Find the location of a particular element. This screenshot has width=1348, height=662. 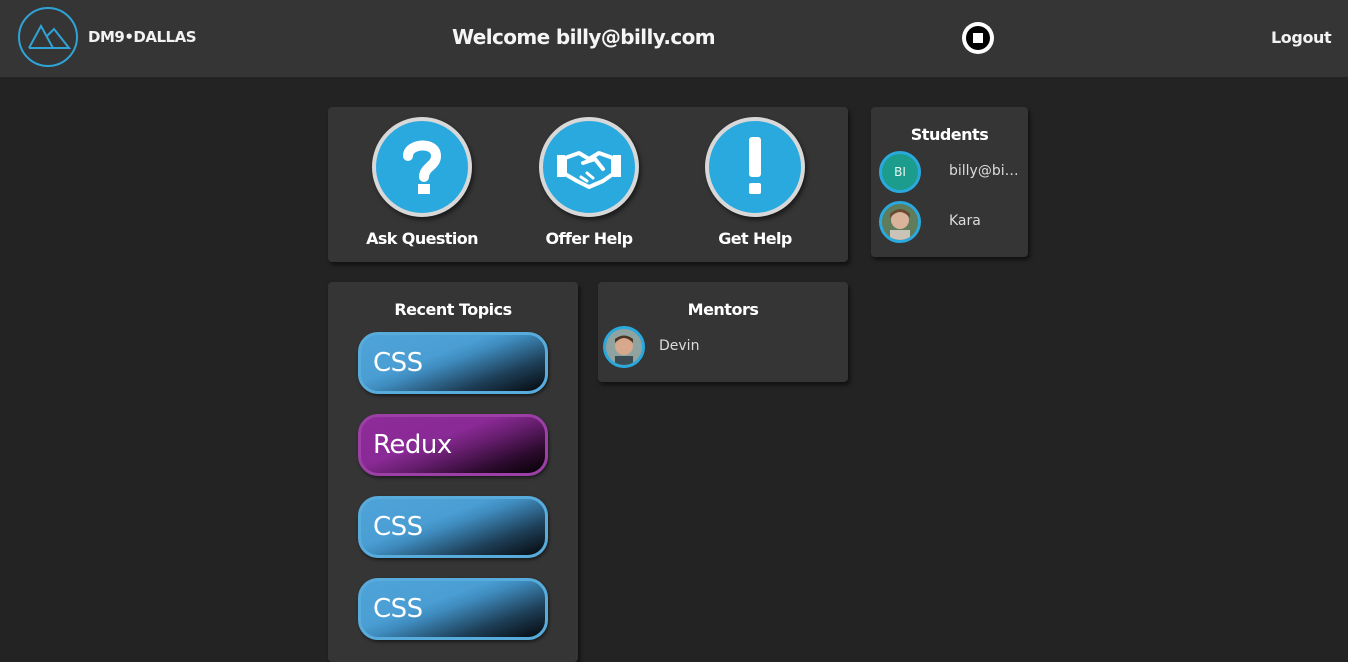

student-item: BI billy@billy.com is located at coordinates (949, 173).